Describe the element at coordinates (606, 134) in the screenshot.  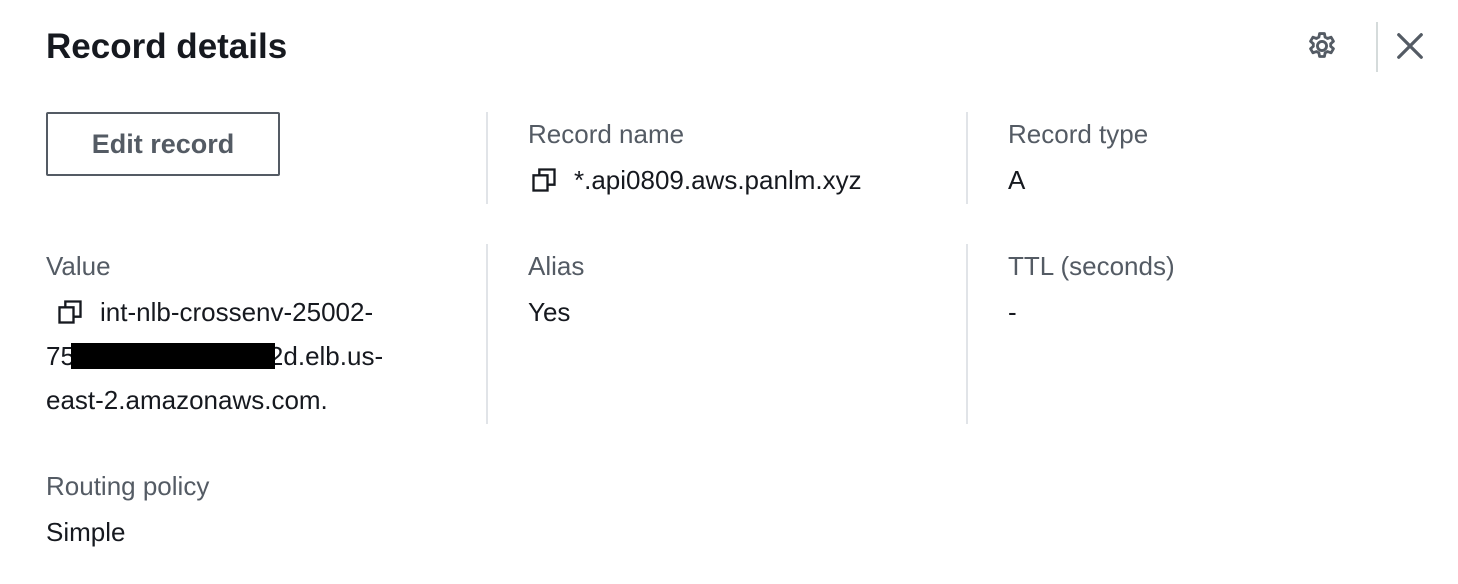
I see `record-name-label: Record name` at that location.